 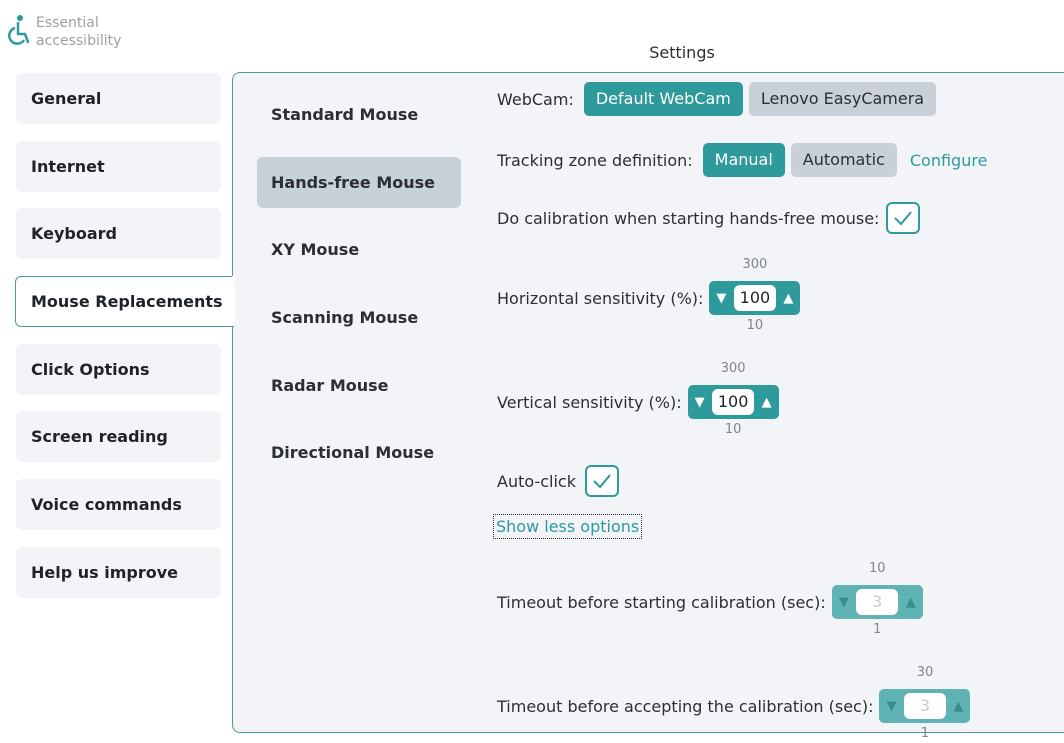 What do you see at coordinates (118, 504) in the screenshot?
I see `sidebar-item-voice-commands: Voice commands` at bounding box center [118, 504].